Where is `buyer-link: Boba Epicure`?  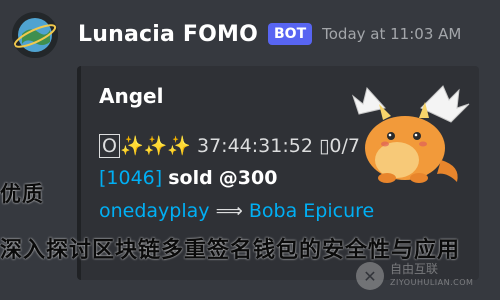
buyer-link: Boba Epicure is located at coordinates (311, 211).